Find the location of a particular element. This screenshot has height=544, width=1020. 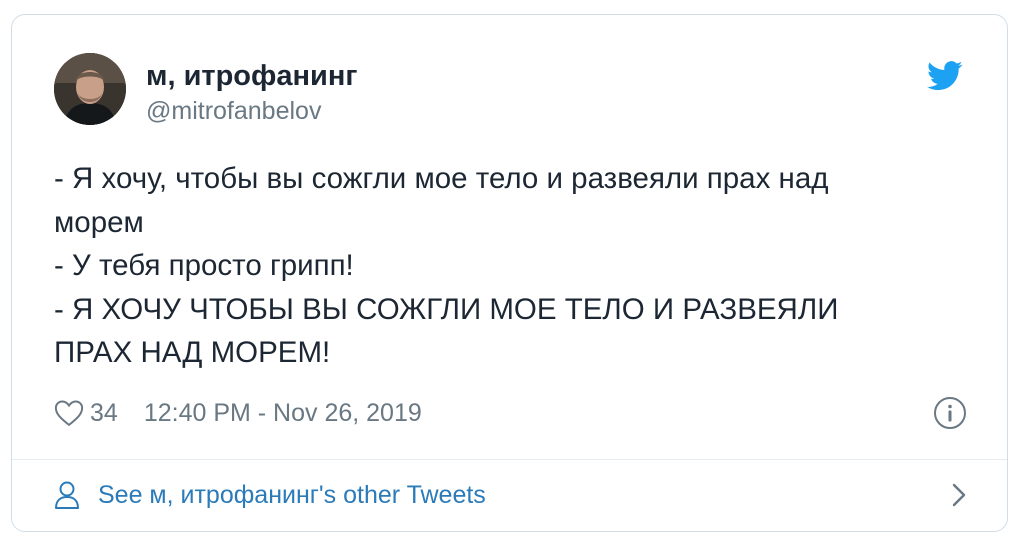

heart-icon is located at coordinates (69, 413).